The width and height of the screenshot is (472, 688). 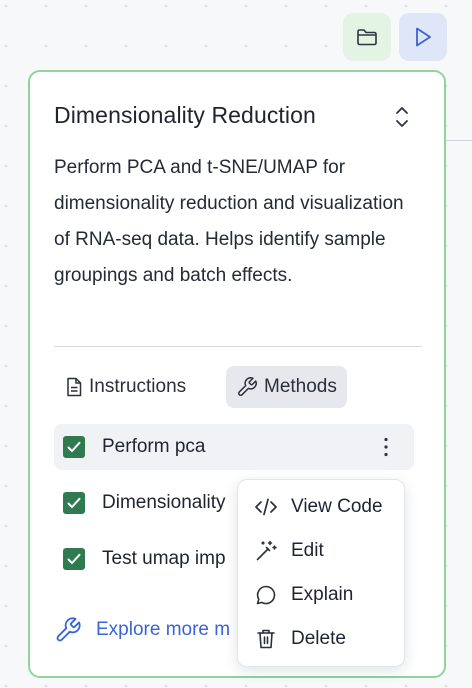 I want to click on menu-item-explain: Explain, so click(x=321, y=595).